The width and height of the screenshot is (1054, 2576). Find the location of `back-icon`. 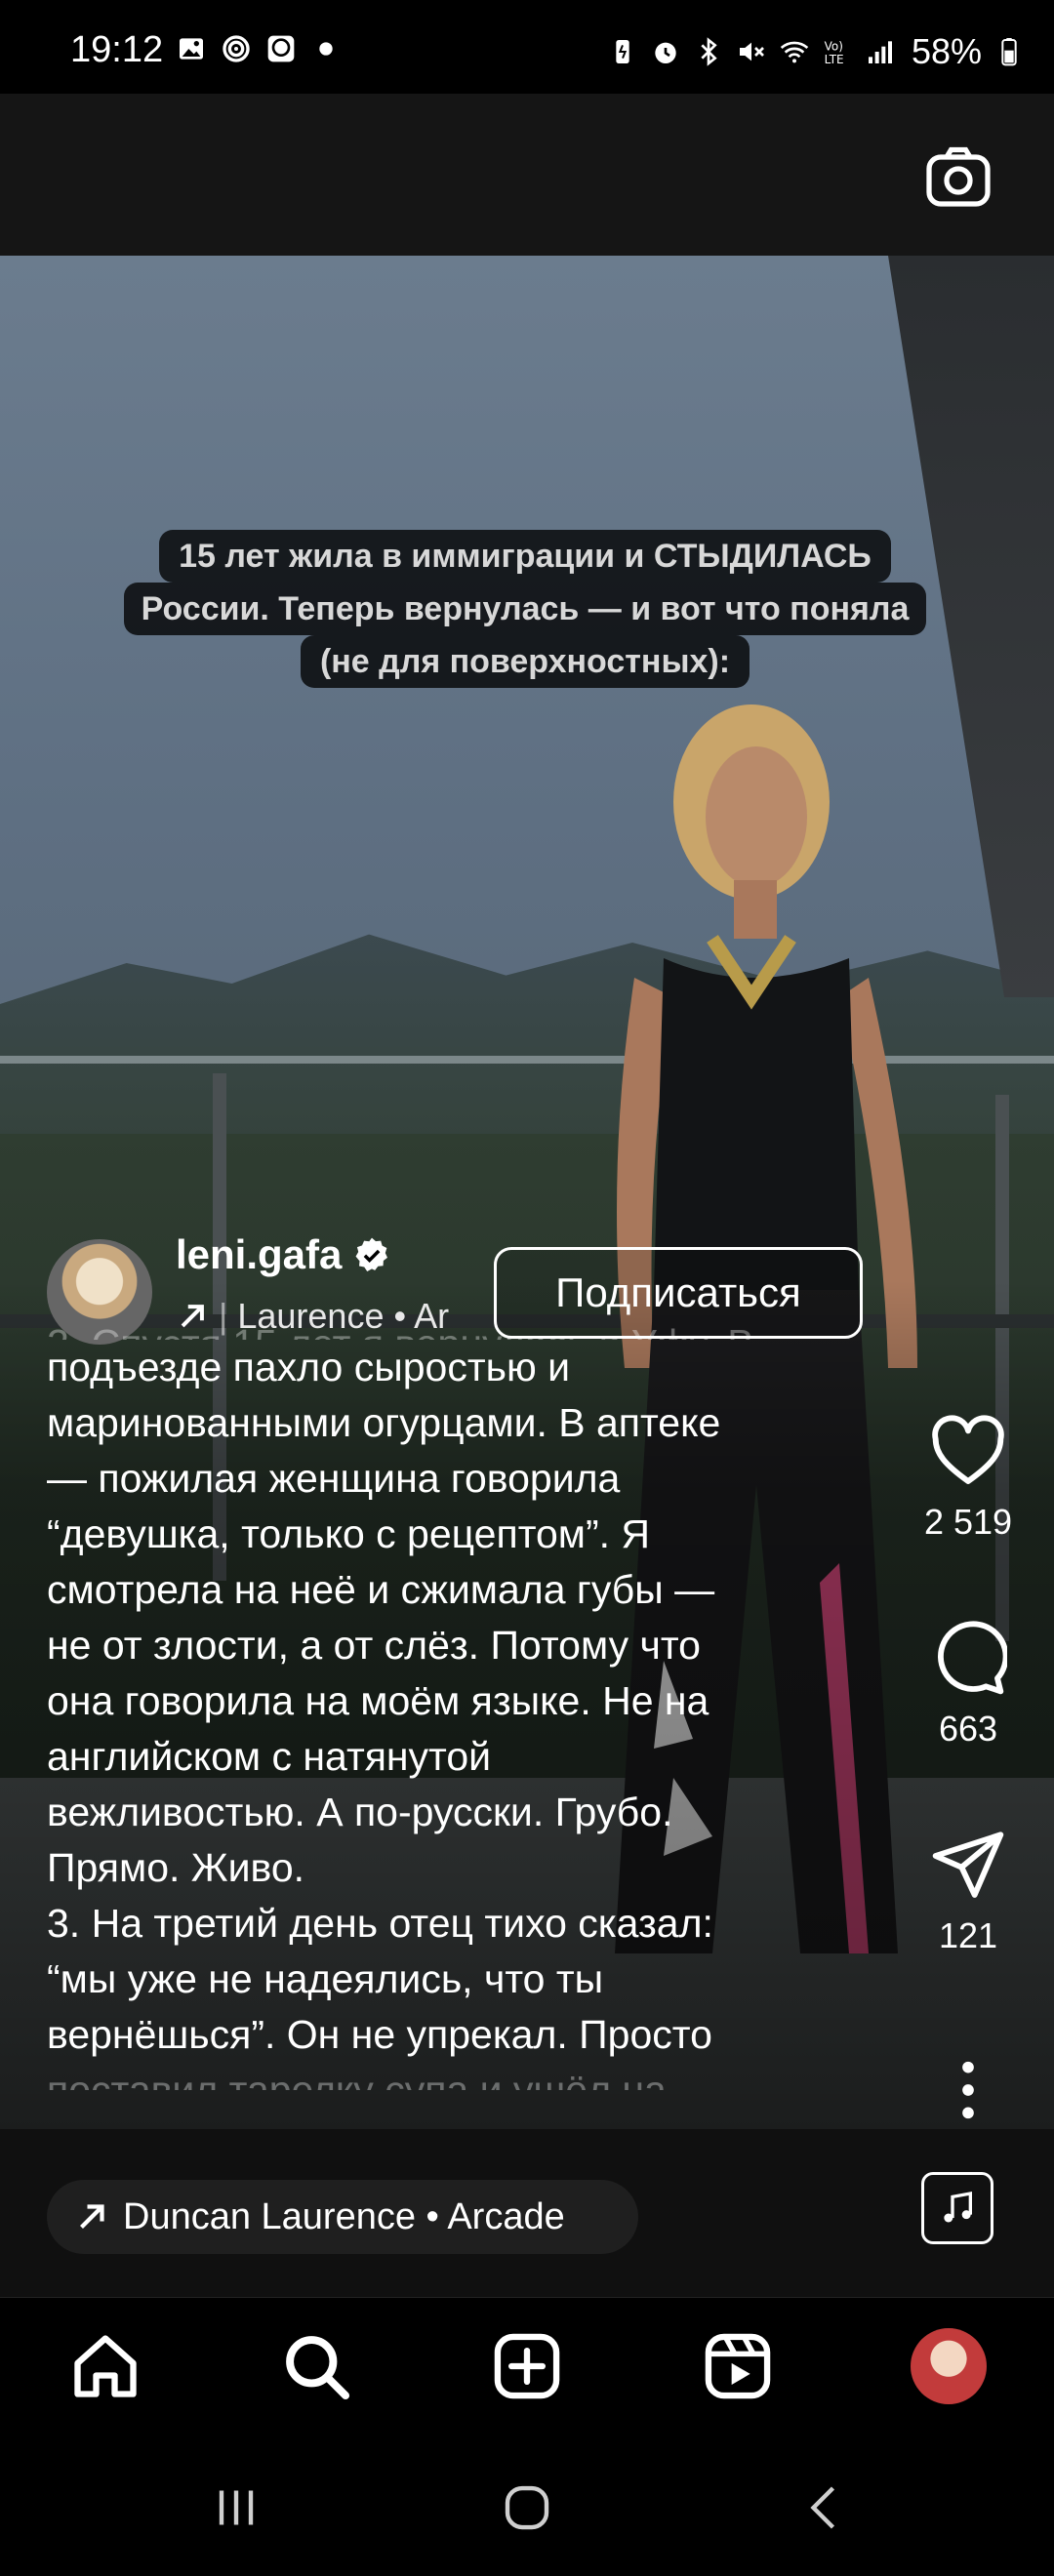

back-icon is located at coordinates (825, 2507).